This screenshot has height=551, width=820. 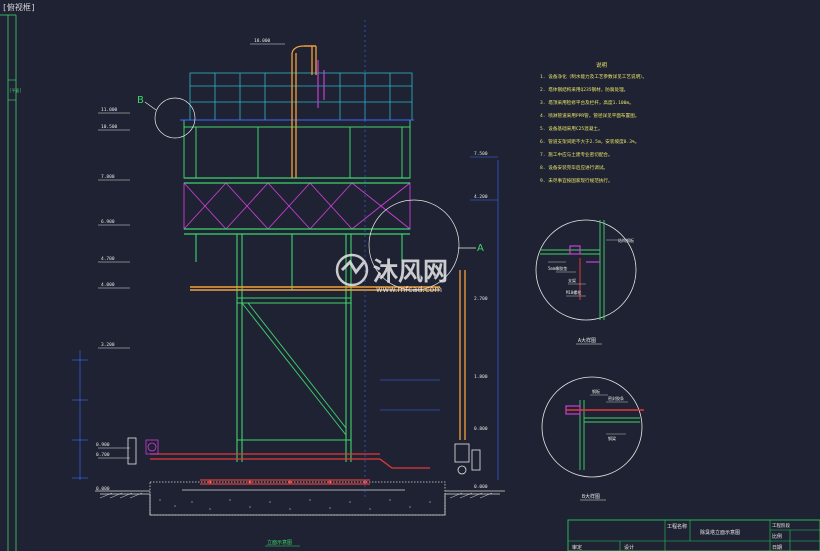 I want to click on elevation-label: 10.500, so click(x=109, y=127).